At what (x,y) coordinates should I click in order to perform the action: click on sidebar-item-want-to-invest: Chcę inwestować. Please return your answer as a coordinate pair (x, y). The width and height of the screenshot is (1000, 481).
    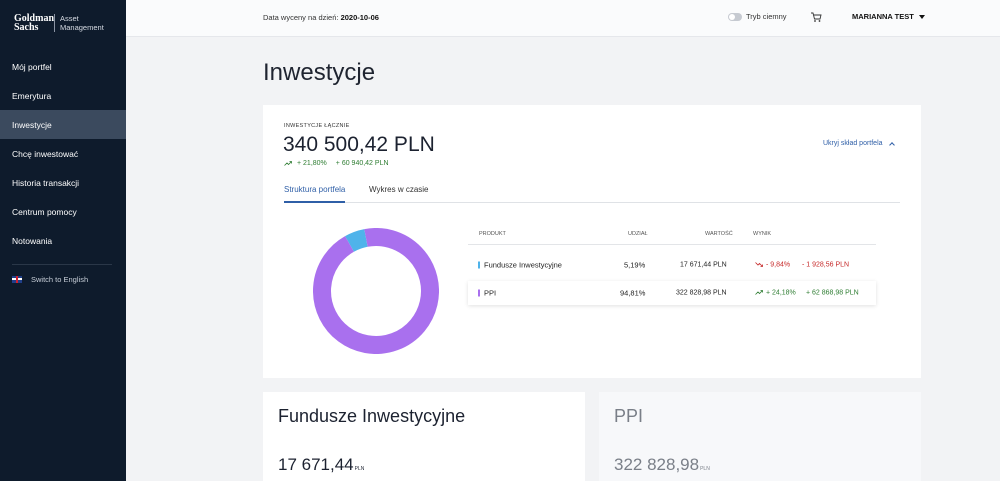
    Looking at the image, I should click on (63, 153).